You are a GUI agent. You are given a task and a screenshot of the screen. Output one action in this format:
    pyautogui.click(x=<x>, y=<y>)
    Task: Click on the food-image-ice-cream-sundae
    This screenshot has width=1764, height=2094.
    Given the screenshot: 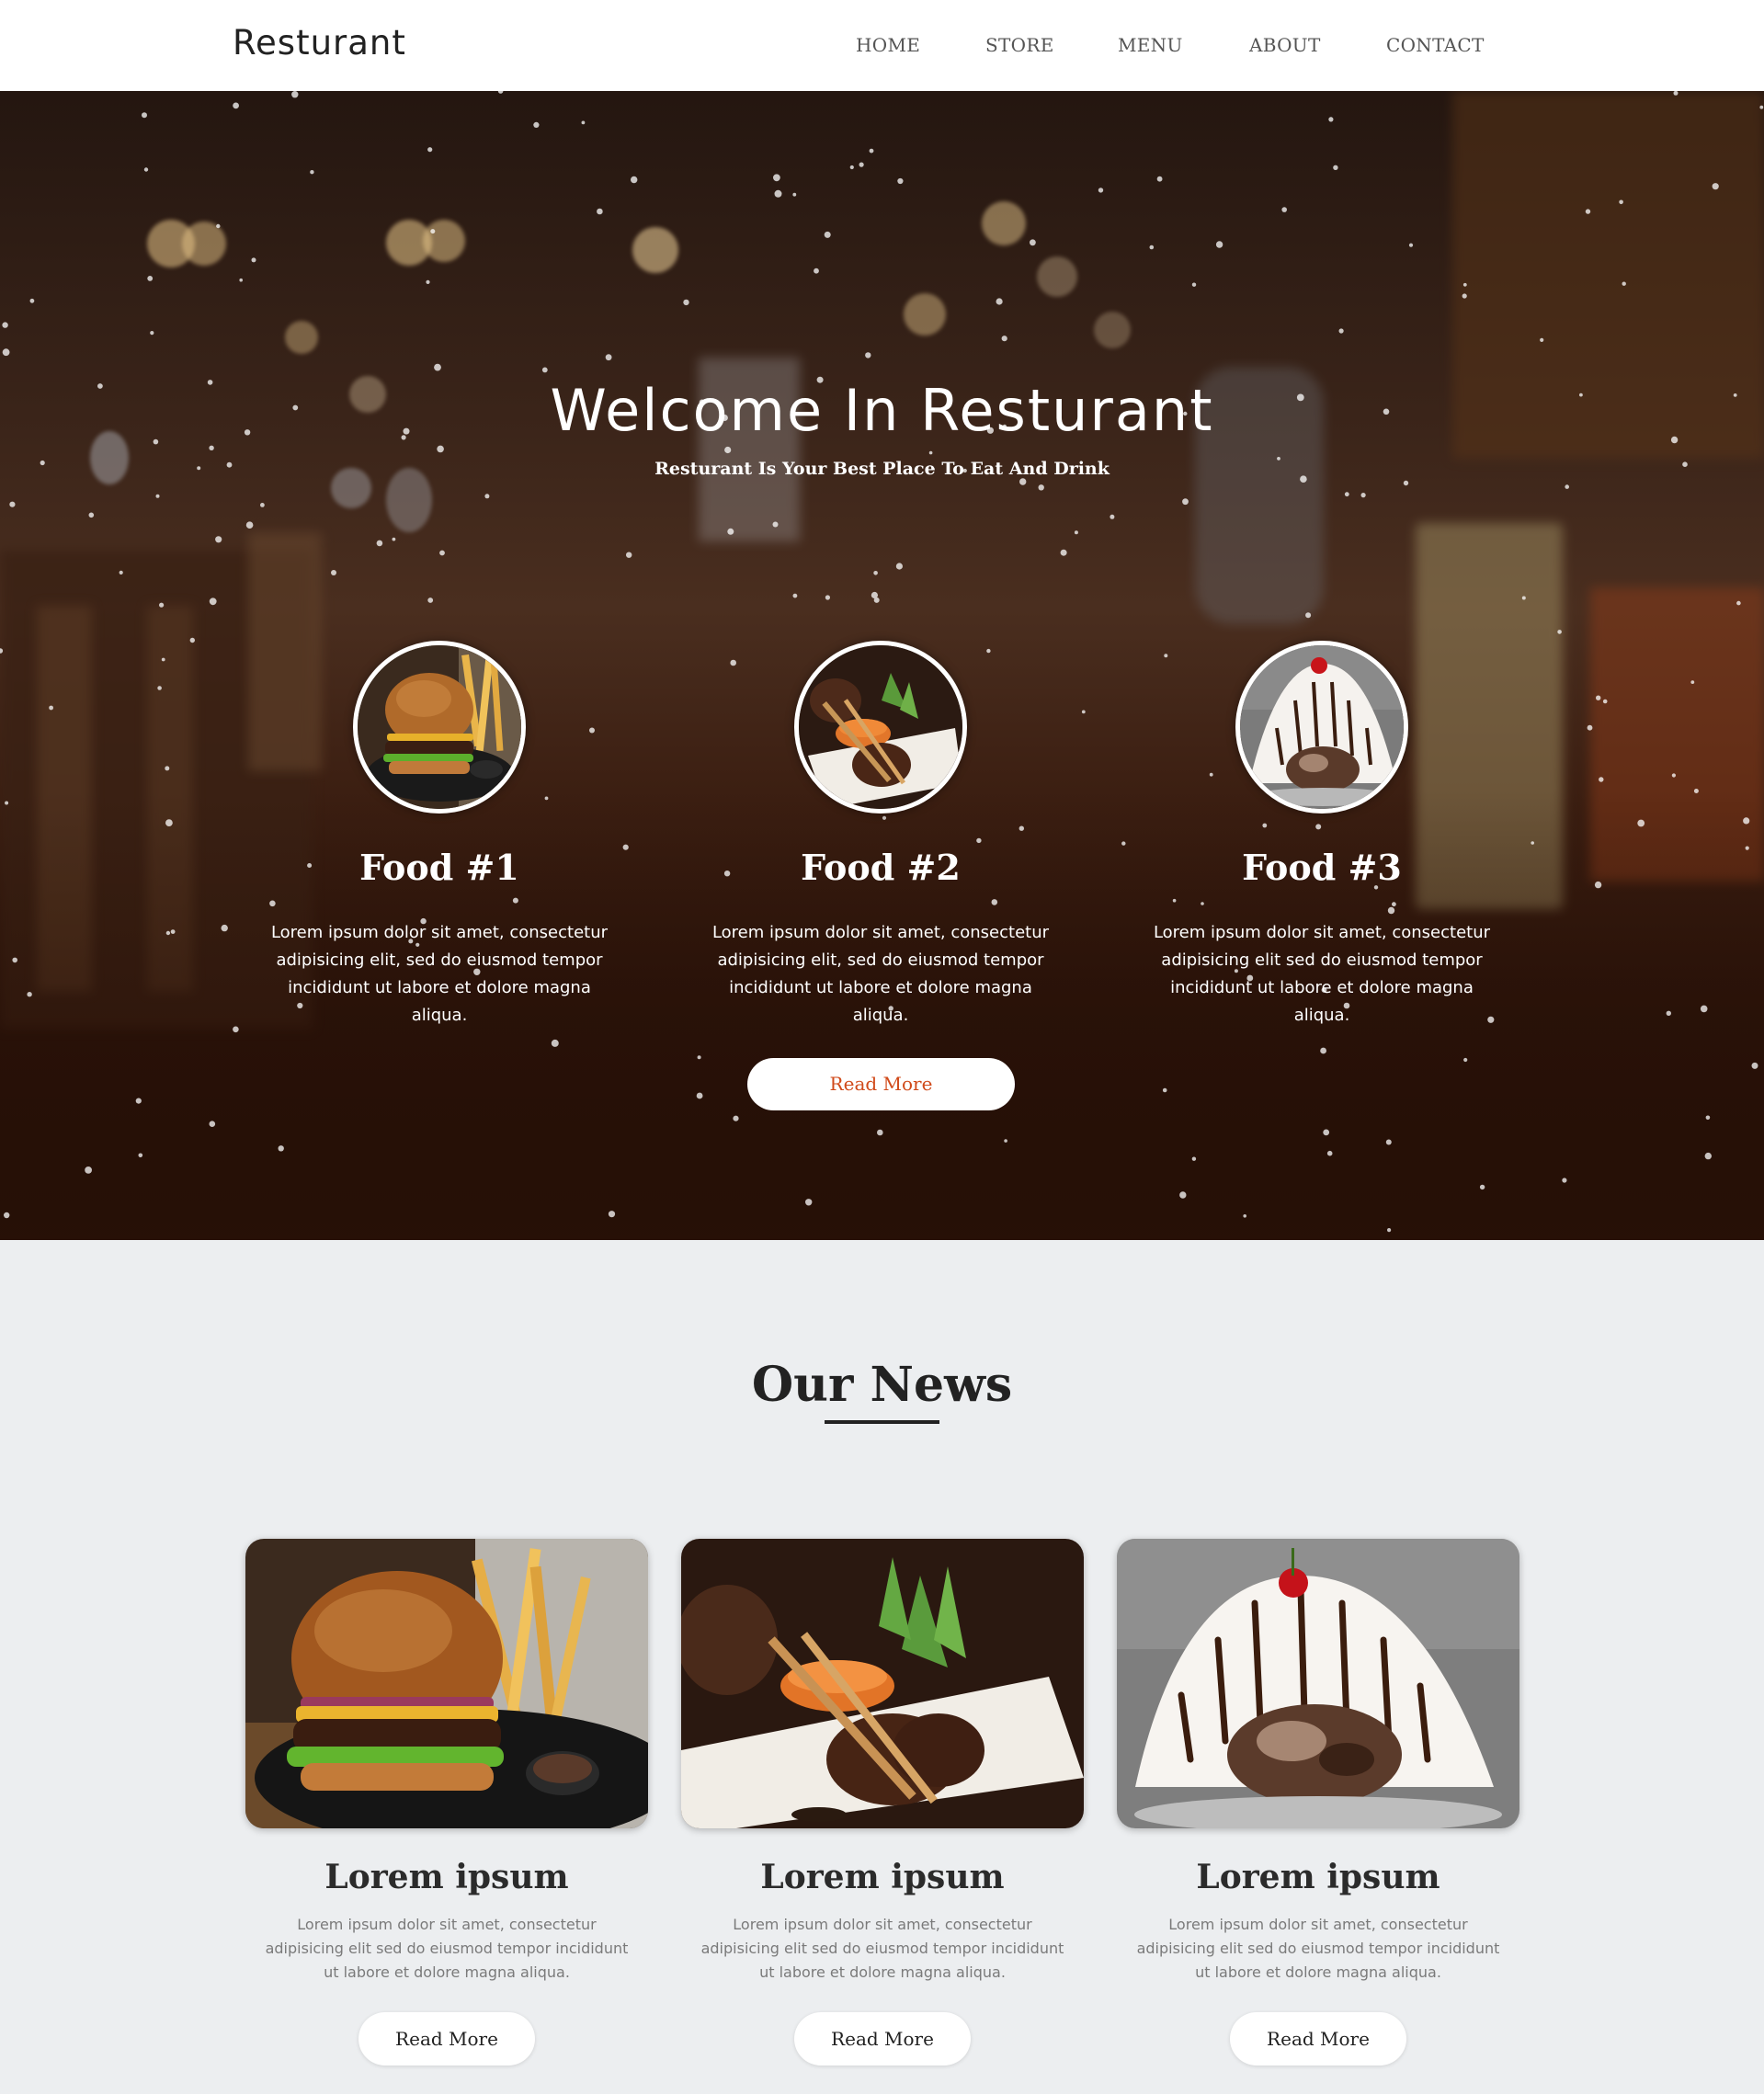 What is the action you would take?
    pyautogui.click(x=1321, y=727)
    